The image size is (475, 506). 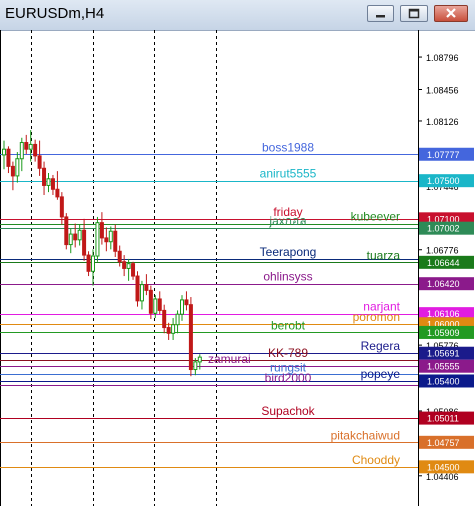 I want to click on level-price-tag-label: 1.05555, so click(x=443, y=367).